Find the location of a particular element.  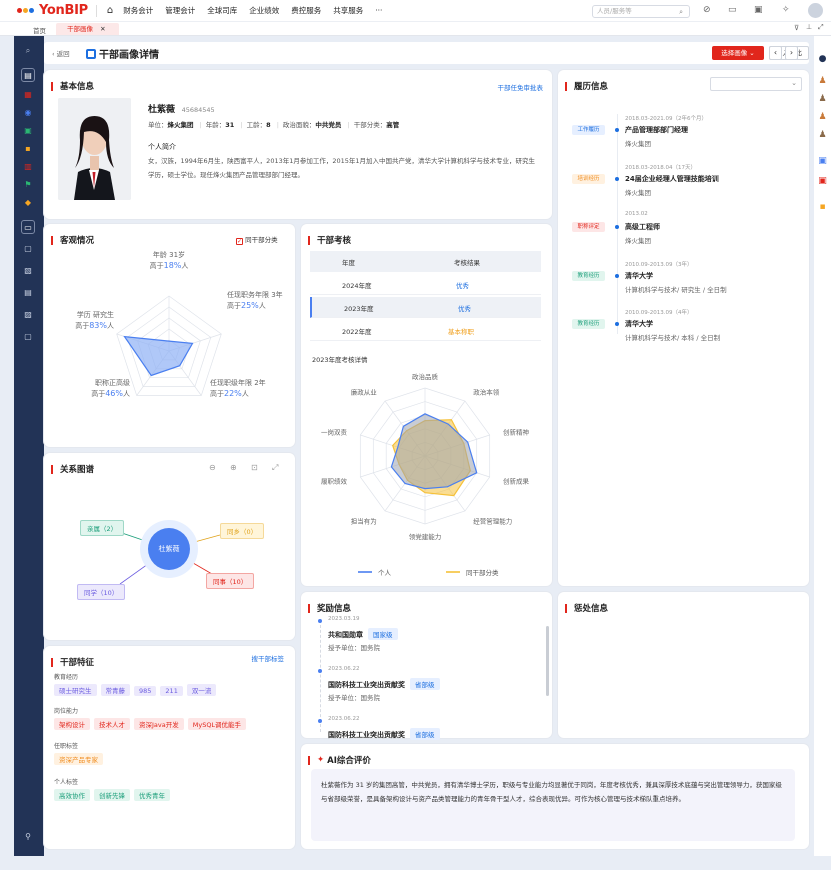

bars-red-icon: ▥ is located at coordinates (28, 167).